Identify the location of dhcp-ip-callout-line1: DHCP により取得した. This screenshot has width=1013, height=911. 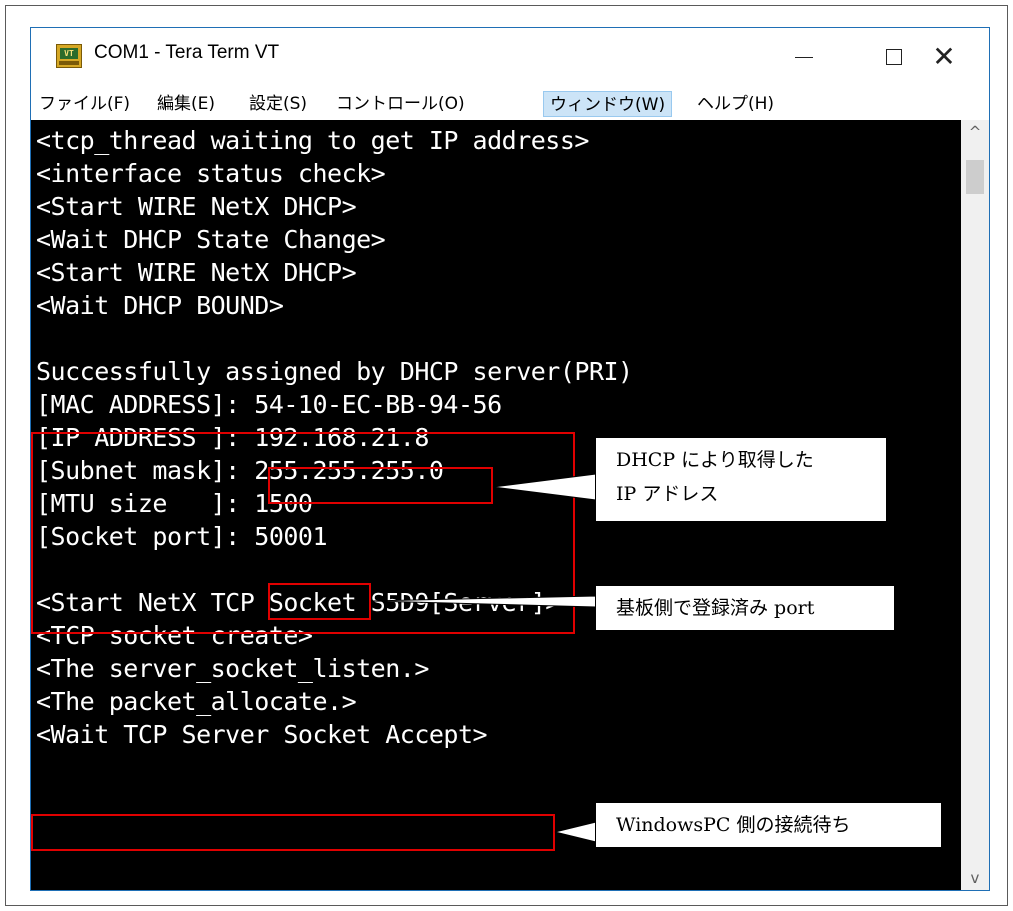
(715, 460).